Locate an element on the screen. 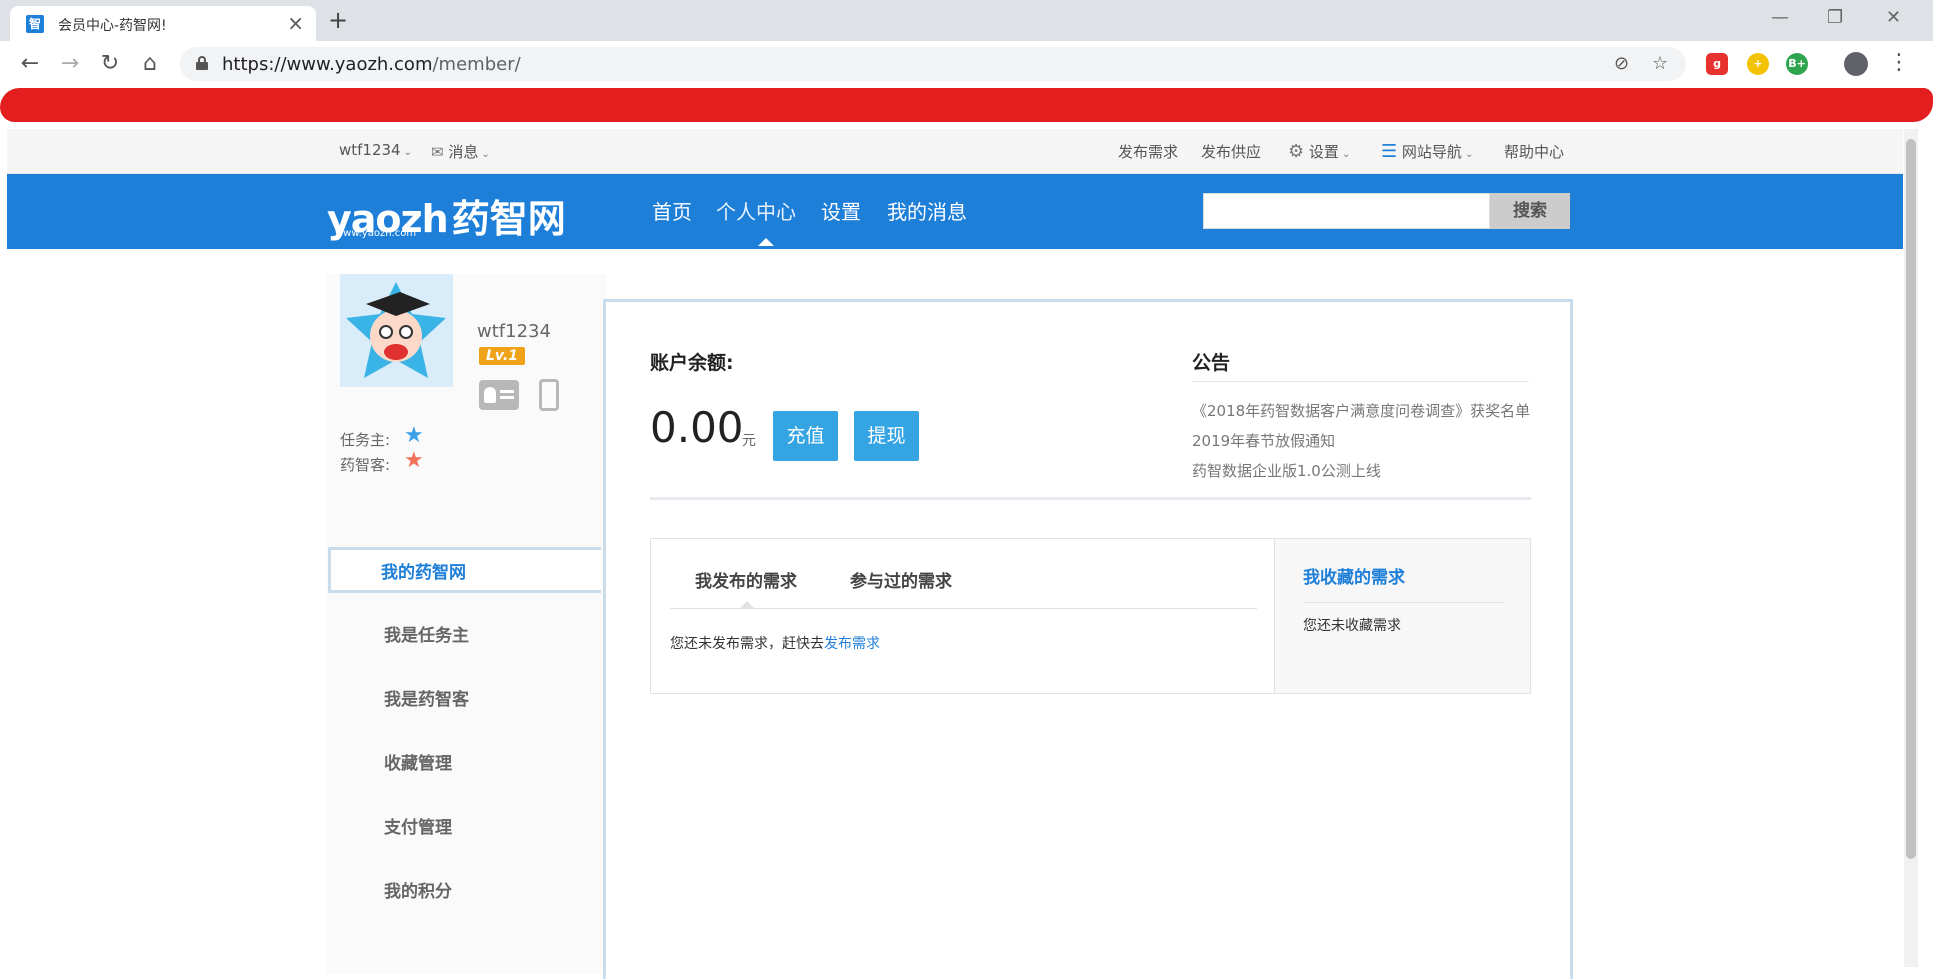 Image resolution: width=1933 pixels, height=979 pixels. id-card-icon is located at coordinates (499, 395).